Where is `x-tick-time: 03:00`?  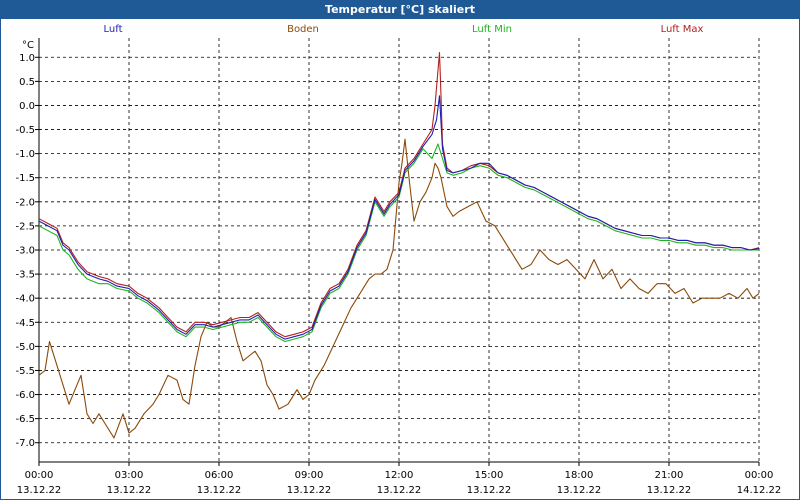 x-tick-time: 03:00 is located at coordinates (129, 475).